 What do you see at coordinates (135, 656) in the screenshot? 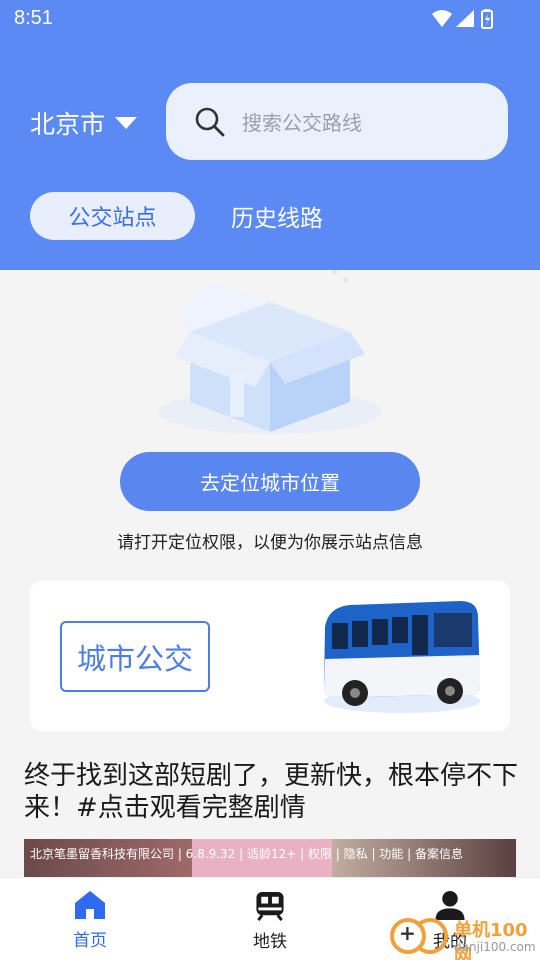
I see `city-bus-label: 城市公交` at bounding box center [135, 656].